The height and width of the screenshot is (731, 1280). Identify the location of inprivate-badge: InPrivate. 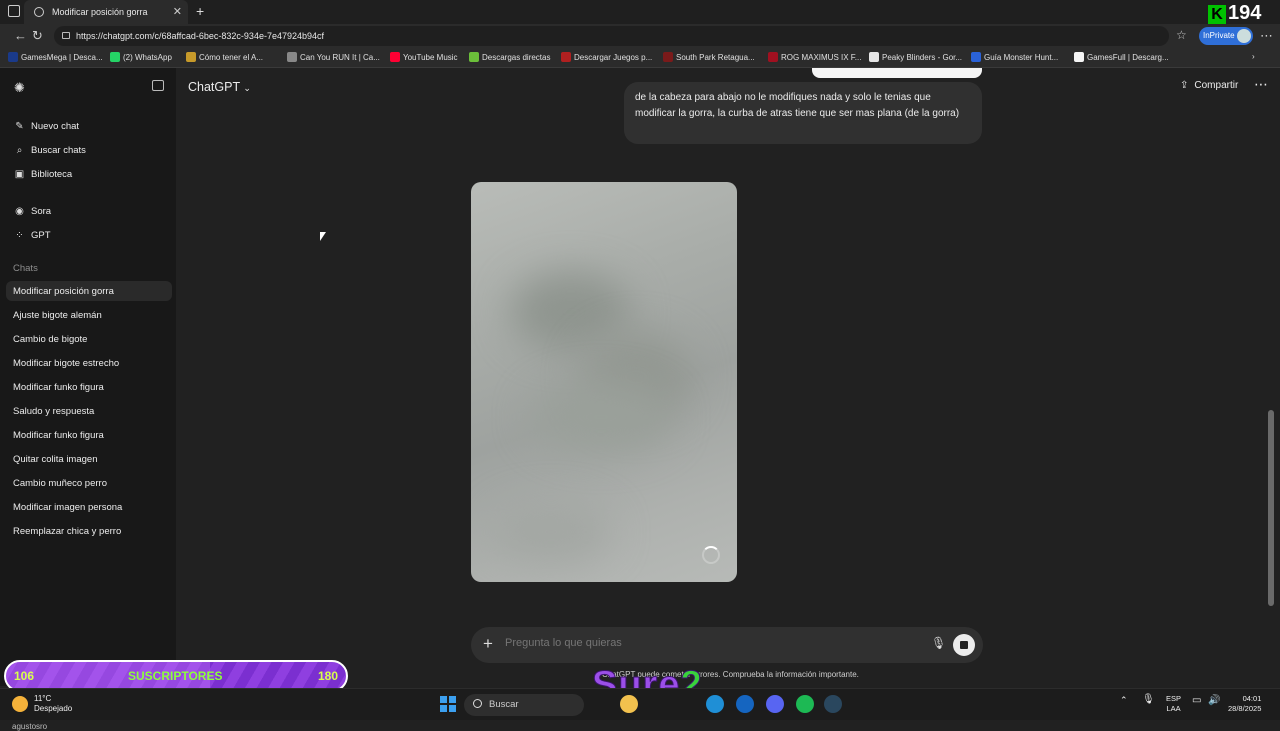
(1226, 36).